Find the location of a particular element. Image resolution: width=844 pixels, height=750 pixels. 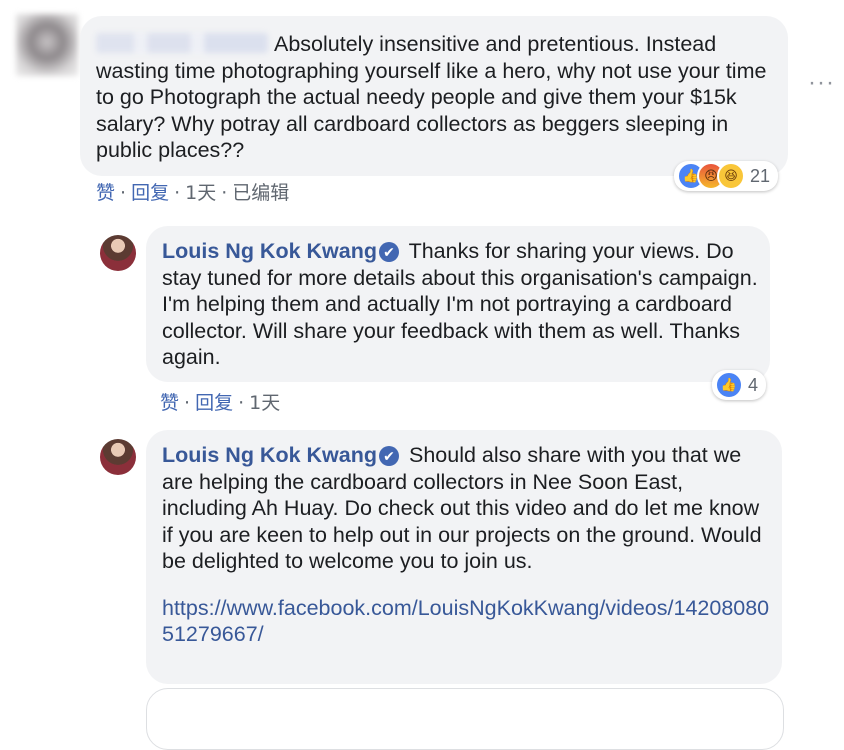

next-comment-bubble is located at coordinates (465, 719).